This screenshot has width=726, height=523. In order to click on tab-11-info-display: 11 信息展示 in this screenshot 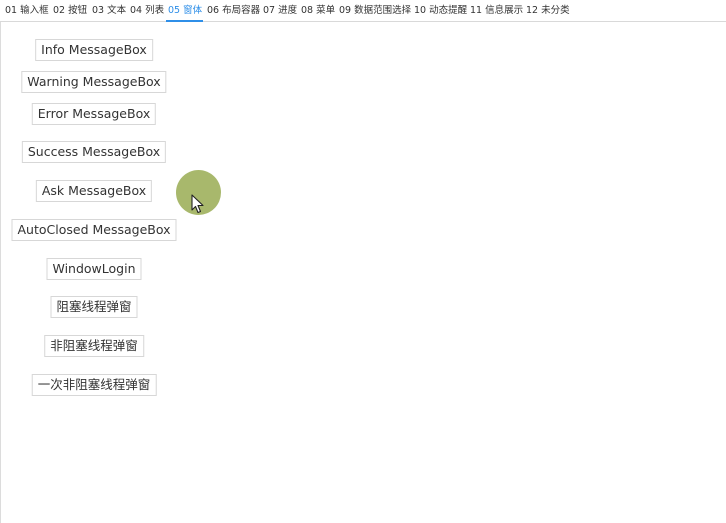, I will do `click(496, 11)`.